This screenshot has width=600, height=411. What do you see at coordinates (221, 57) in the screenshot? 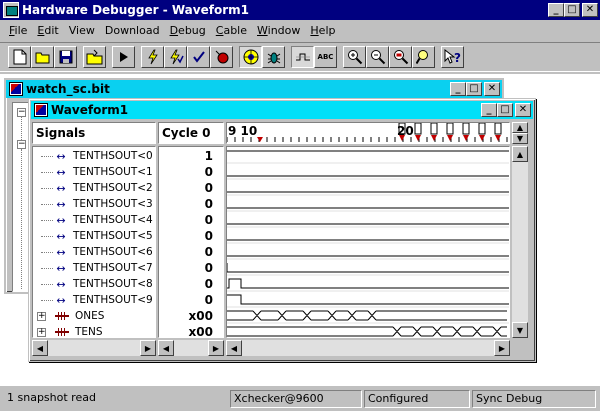
I see `stop-icon` at bounding box center [221, 57].